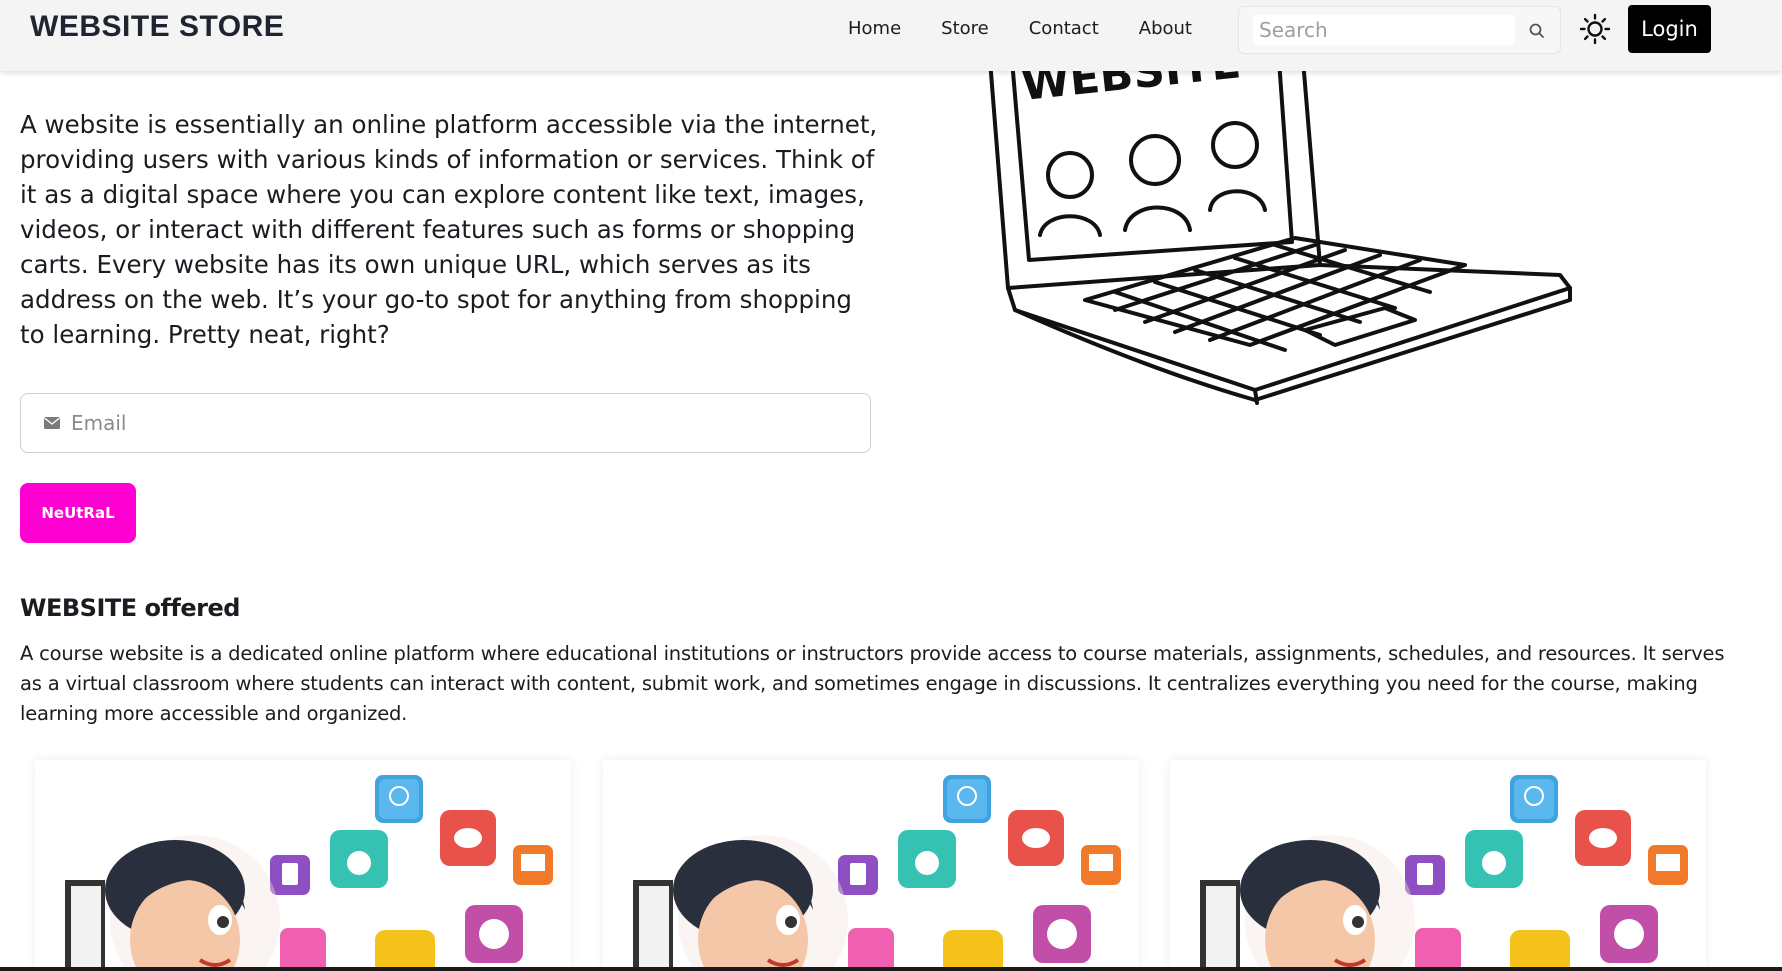 The width and height of the screenshot is (1782, 971). What do you see at coordinates (157, 27) in the screenshot?
I see `brand-logo: WEBSITE STORE` at bounding box center [157, 27].